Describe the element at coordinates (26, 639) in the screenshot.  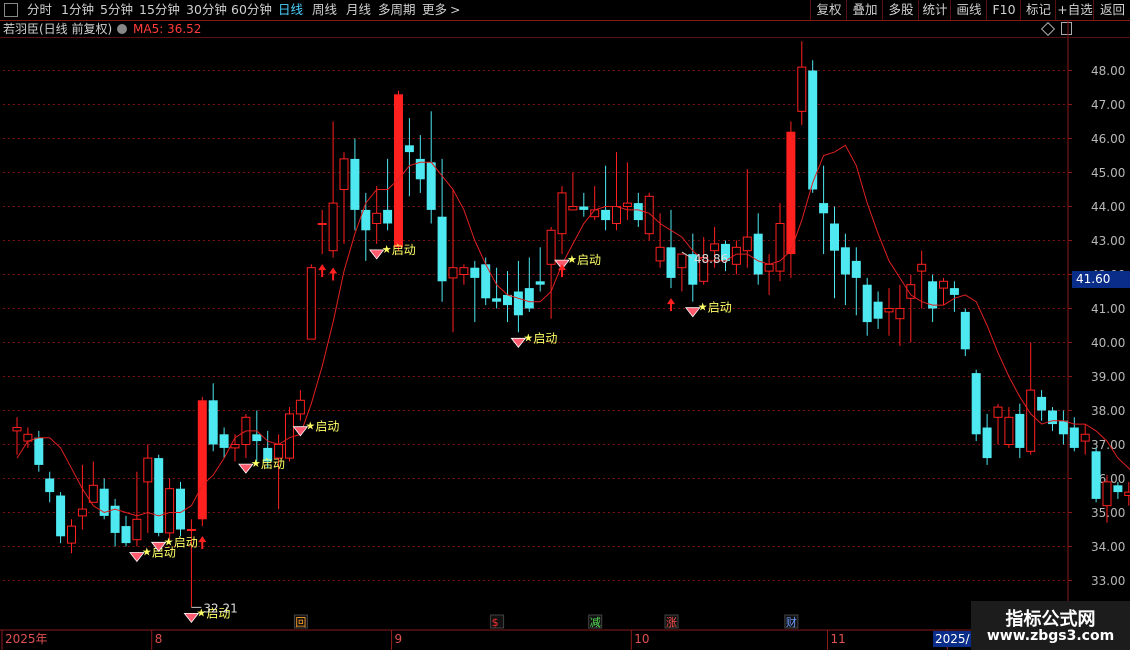
I see `x-tick-label: 2025年` at that location.